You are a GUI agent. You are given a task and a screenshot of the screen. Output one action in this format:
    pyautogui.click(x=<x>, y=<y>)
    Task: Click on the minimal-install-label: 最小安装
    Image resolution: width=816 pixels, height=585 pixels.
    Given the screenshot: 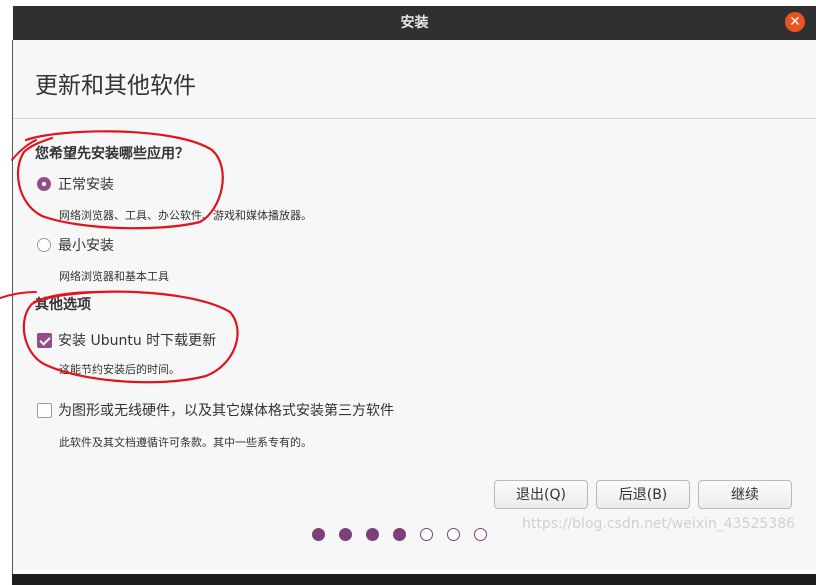 What is the action you would take?
    pyautogui.click(x=86, y=246)
    